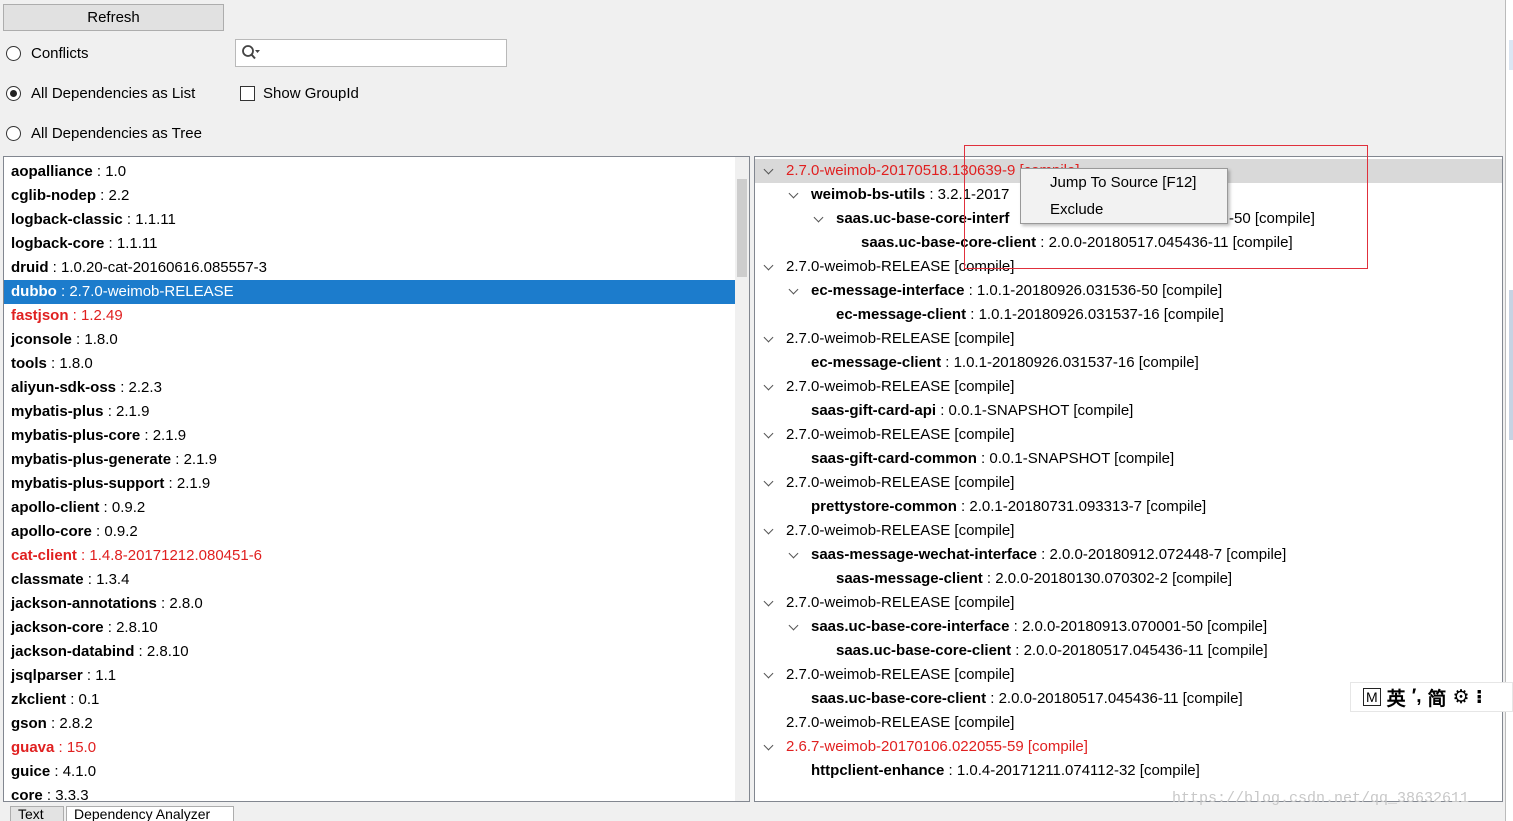  Describe the element at coordinates (1417, 697) in the screenshot. I see `ime-punct-toggle: ′,` at that location.